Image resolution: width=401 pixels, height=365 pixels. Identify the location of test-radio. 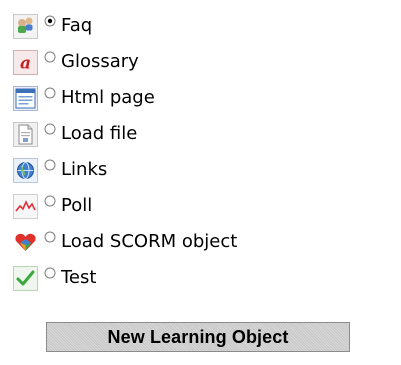
(50, 273).